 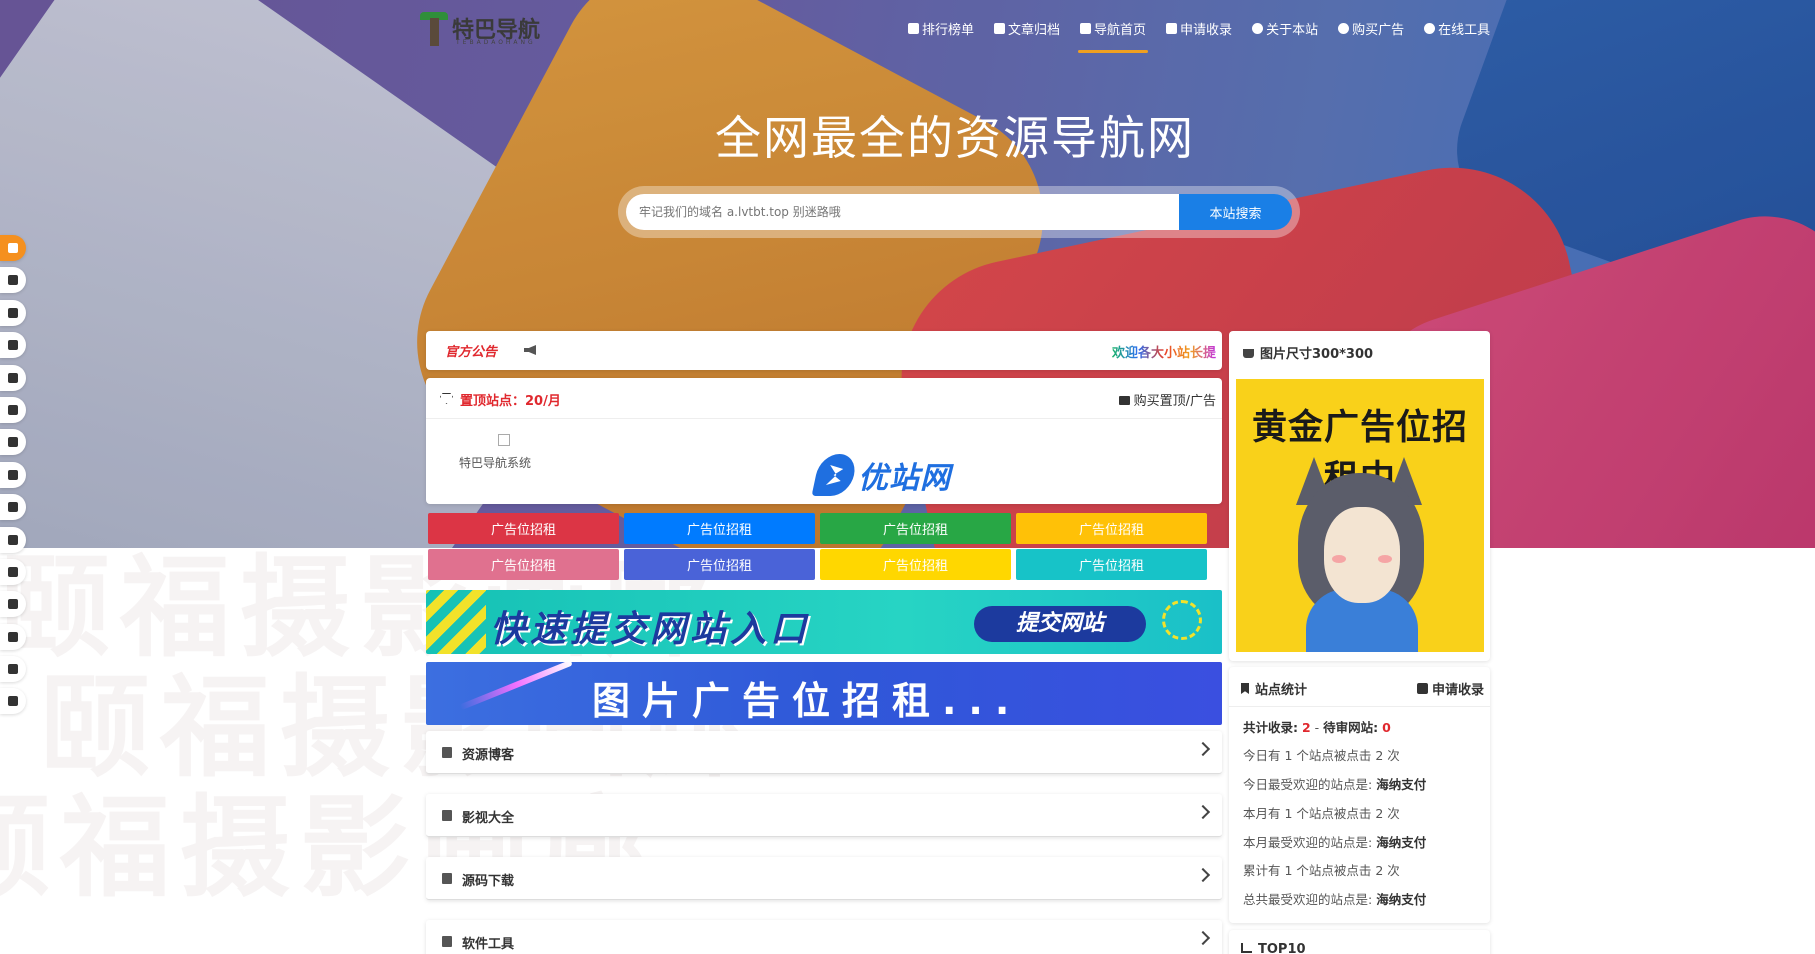 I want to click on rail-desktop, so click(x=13, y=409).